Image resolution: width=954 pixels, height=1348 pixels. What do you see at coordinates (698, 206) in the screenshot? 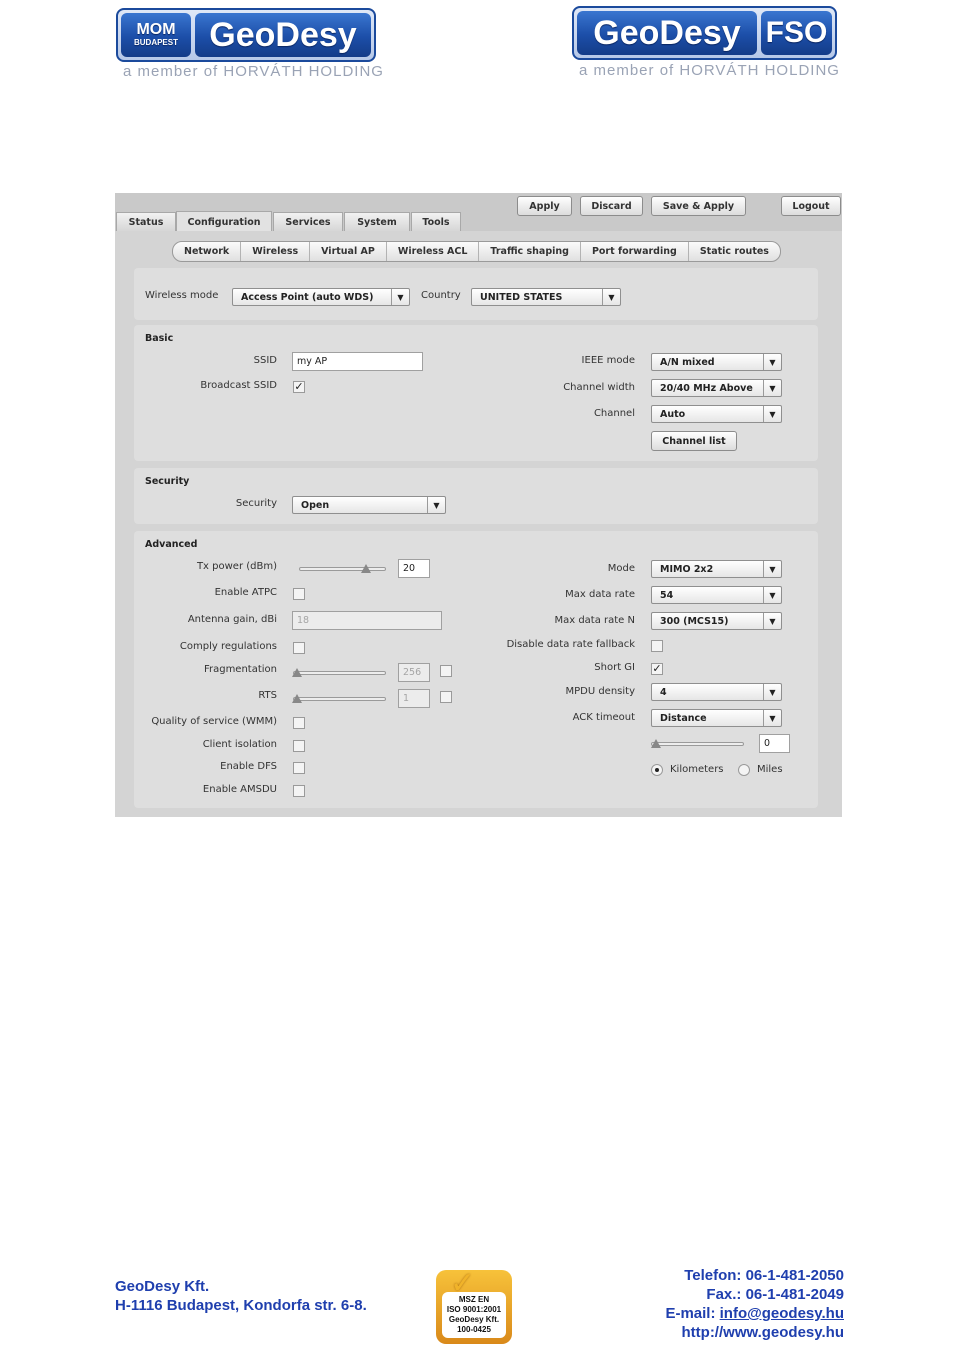
I see `save-apply-button: Save & Apply` at bounding box center [698, 206].